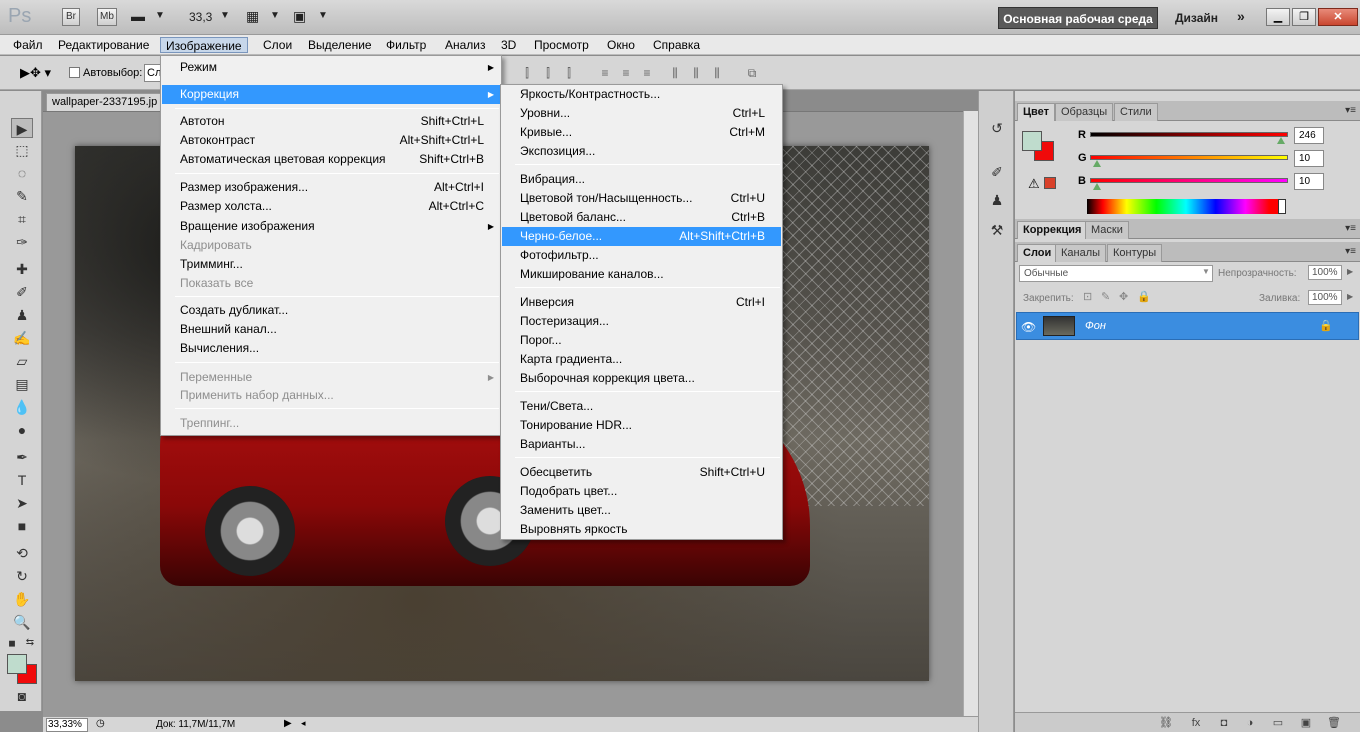 This screenshot has width=1360, height=732. I want to click on g-value-field: 10, so click(1309, 158).